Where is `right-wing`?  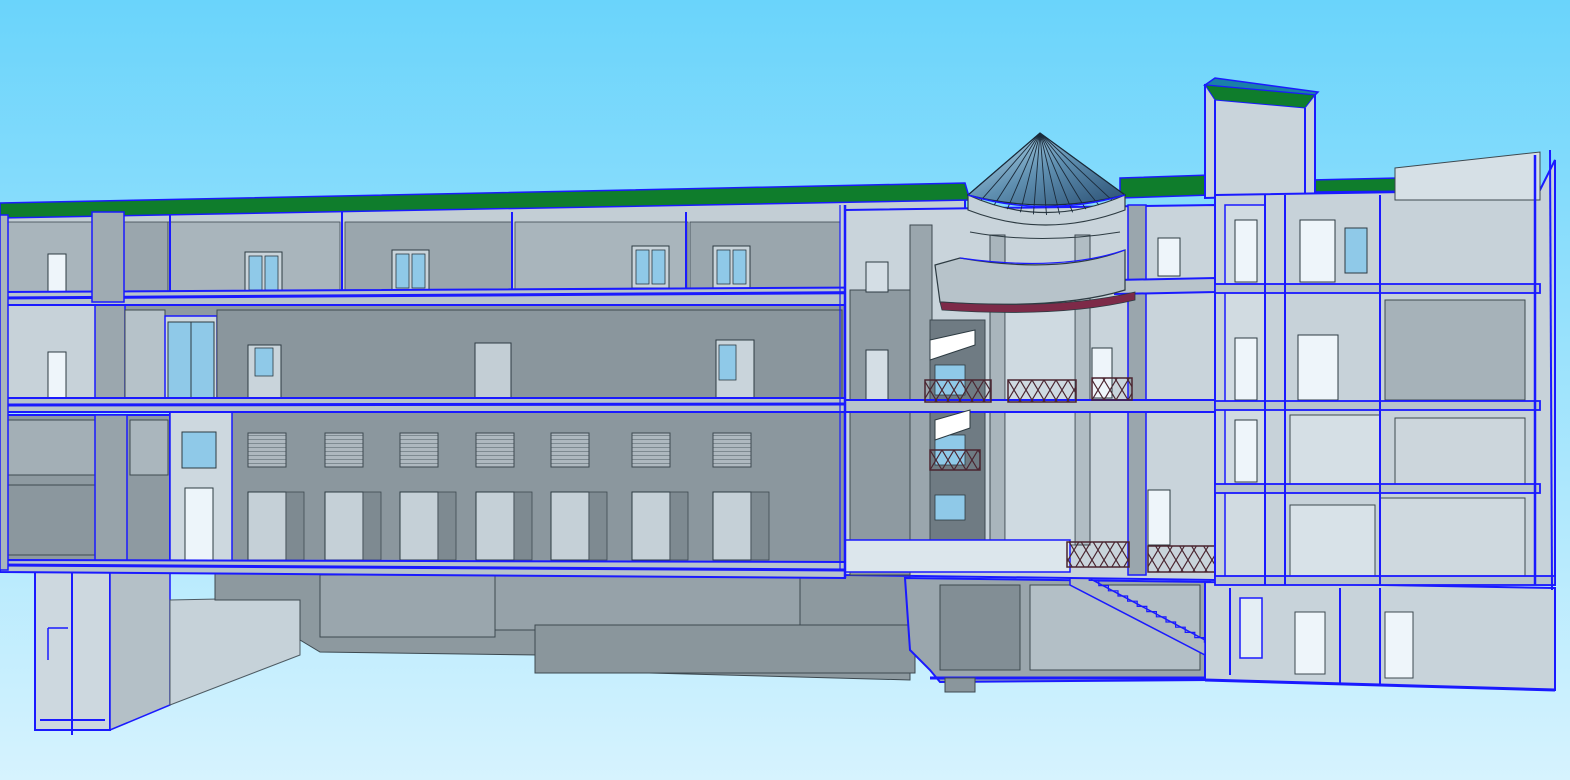
right-wing is located at coordinates (1385, 370).